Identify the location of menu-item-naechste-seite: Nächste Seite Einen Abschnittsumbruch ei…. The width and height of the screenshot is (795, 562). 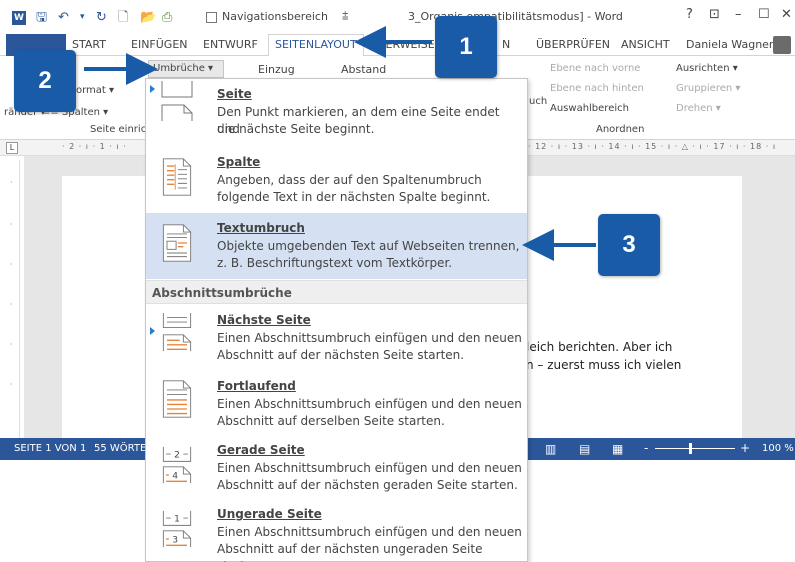
(336, 338).